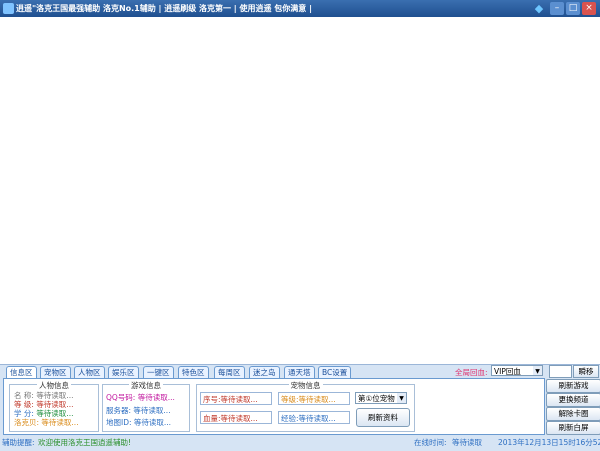 This screenshot has width=600, height=451. What do you see at coordinates (264, 372) in the screenshot?
I see `tab-mystery-island: 迷之岛` at bounding box center [264, 372].